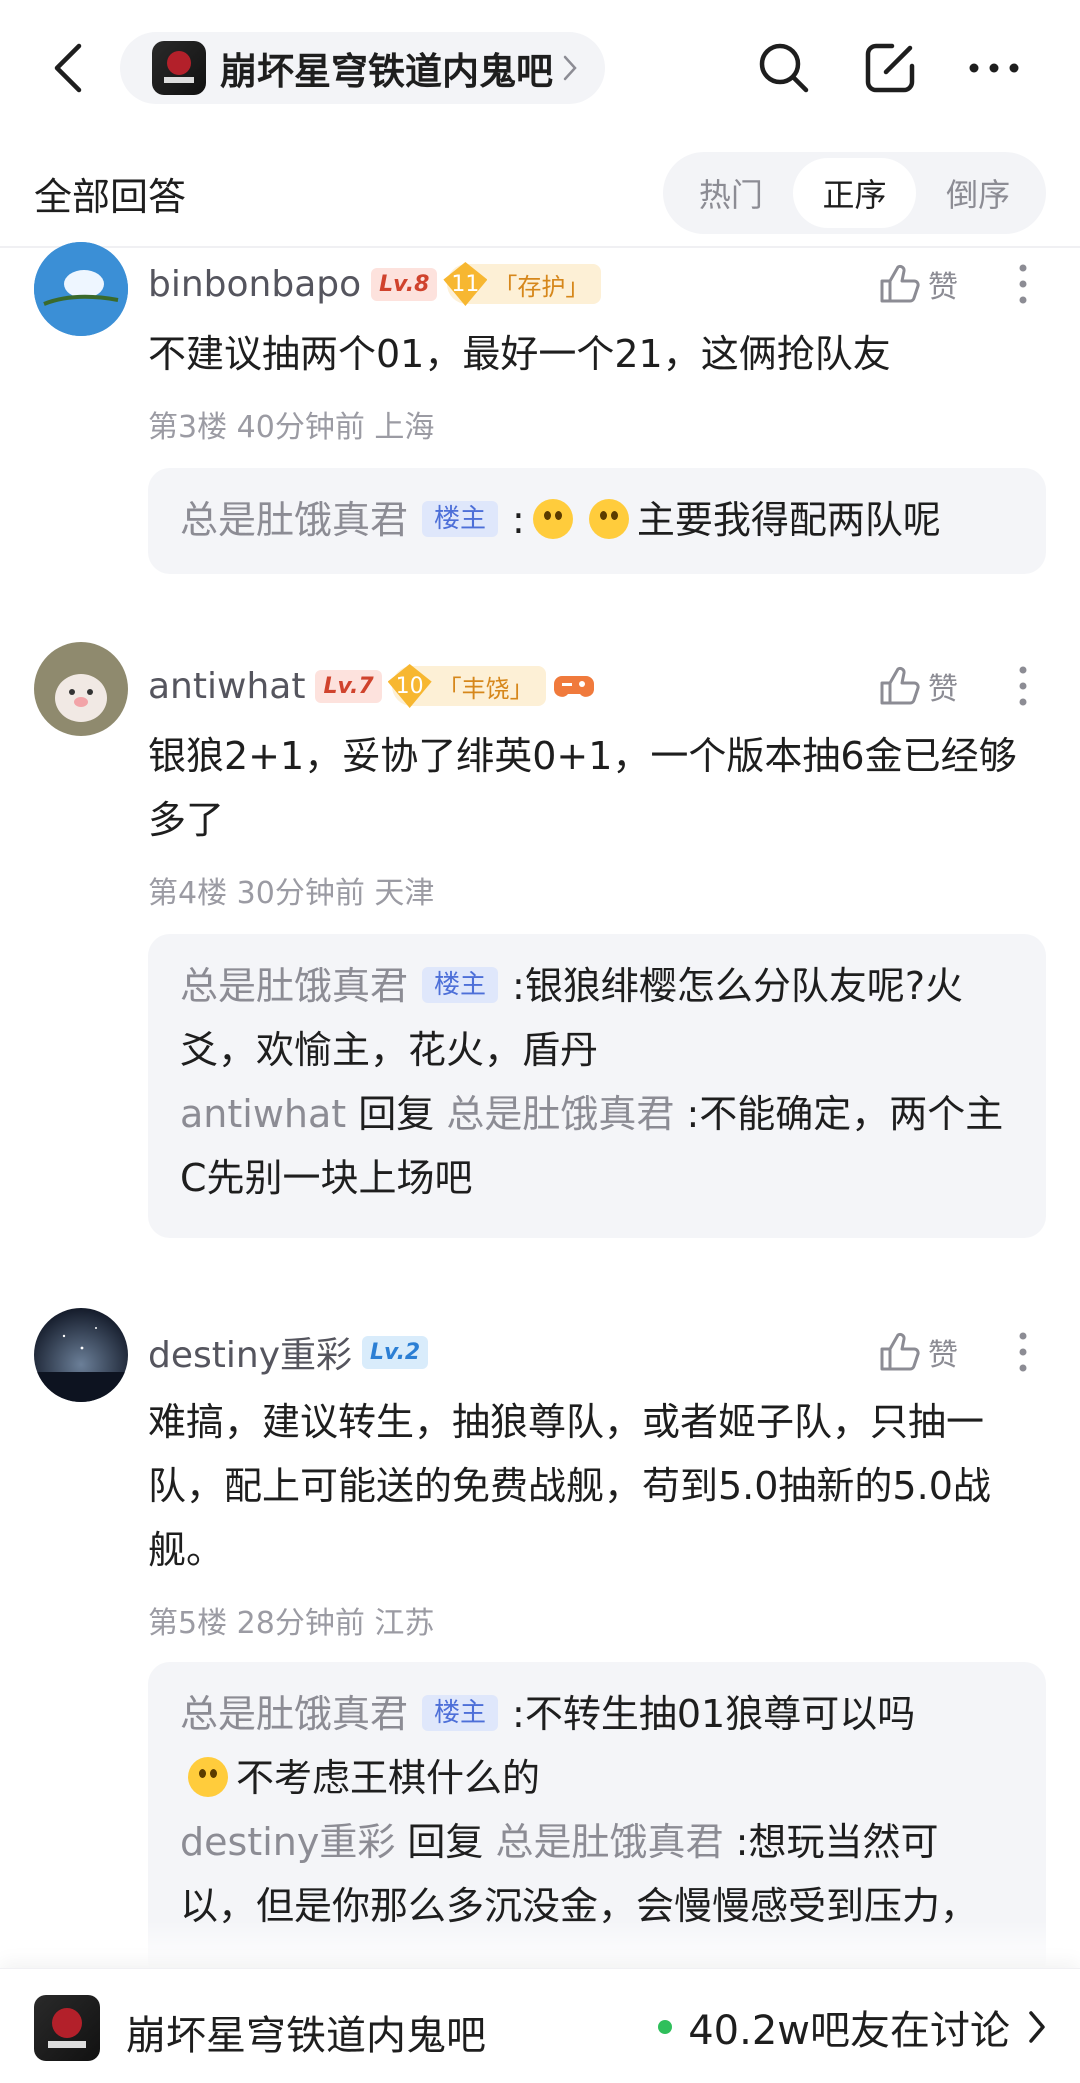  I want to click on level-badge: Lv.7, so click(348, 686).